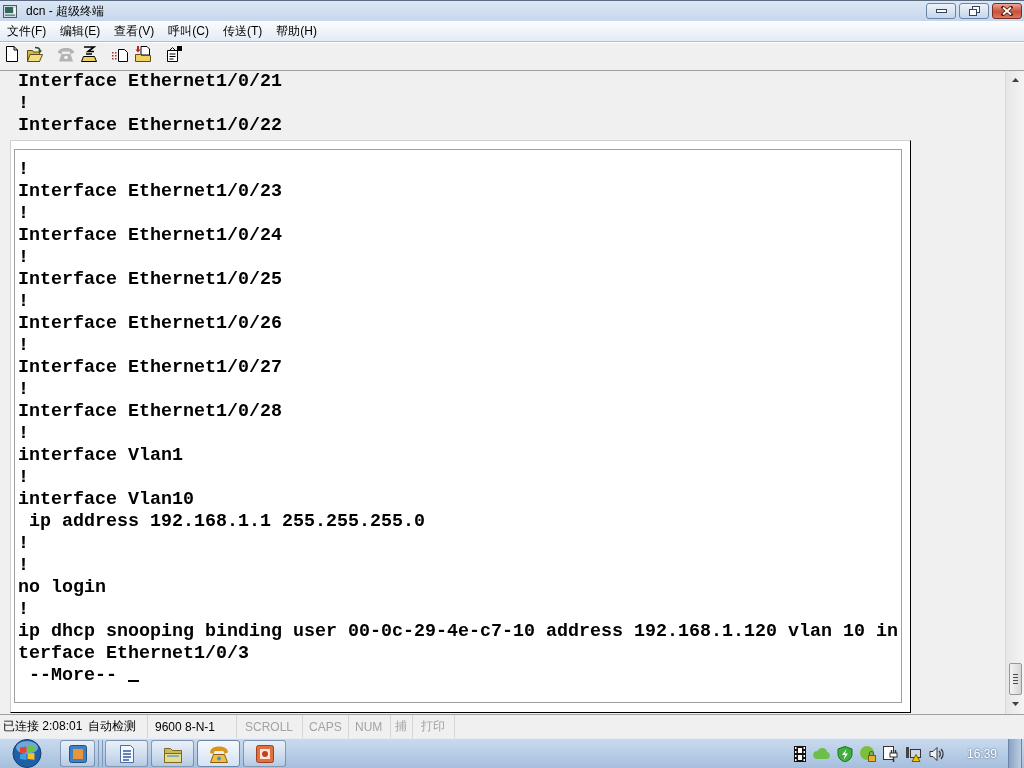  Describe the element at coordinates (913, 753) in the screenshot. I see `network-warning-icon` at that location.